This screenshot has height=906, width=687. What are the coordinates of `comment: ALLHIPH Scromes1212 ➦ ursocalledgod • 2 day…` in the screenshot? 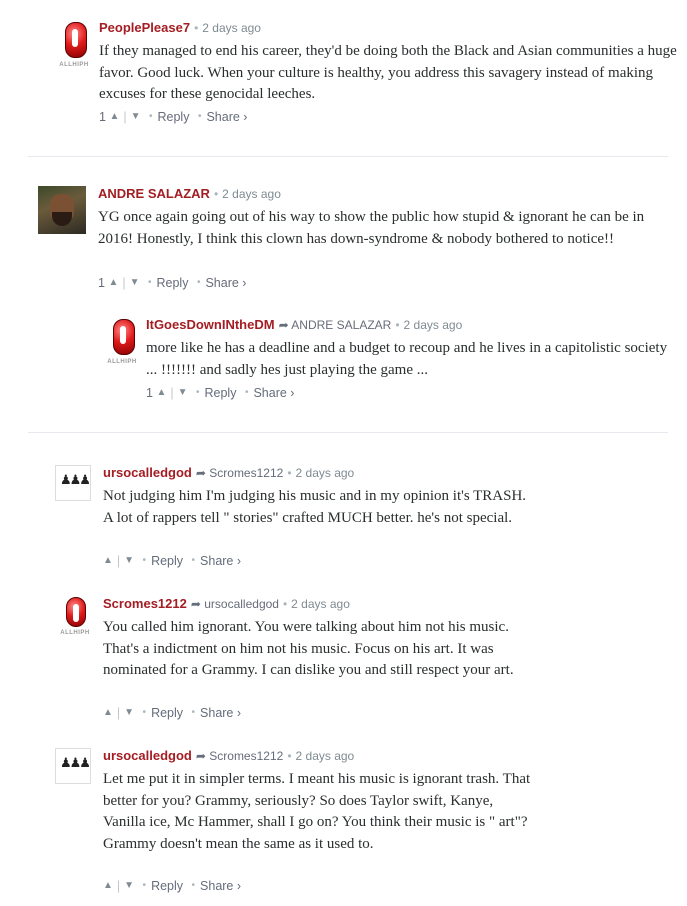 It's located at (315, 658).